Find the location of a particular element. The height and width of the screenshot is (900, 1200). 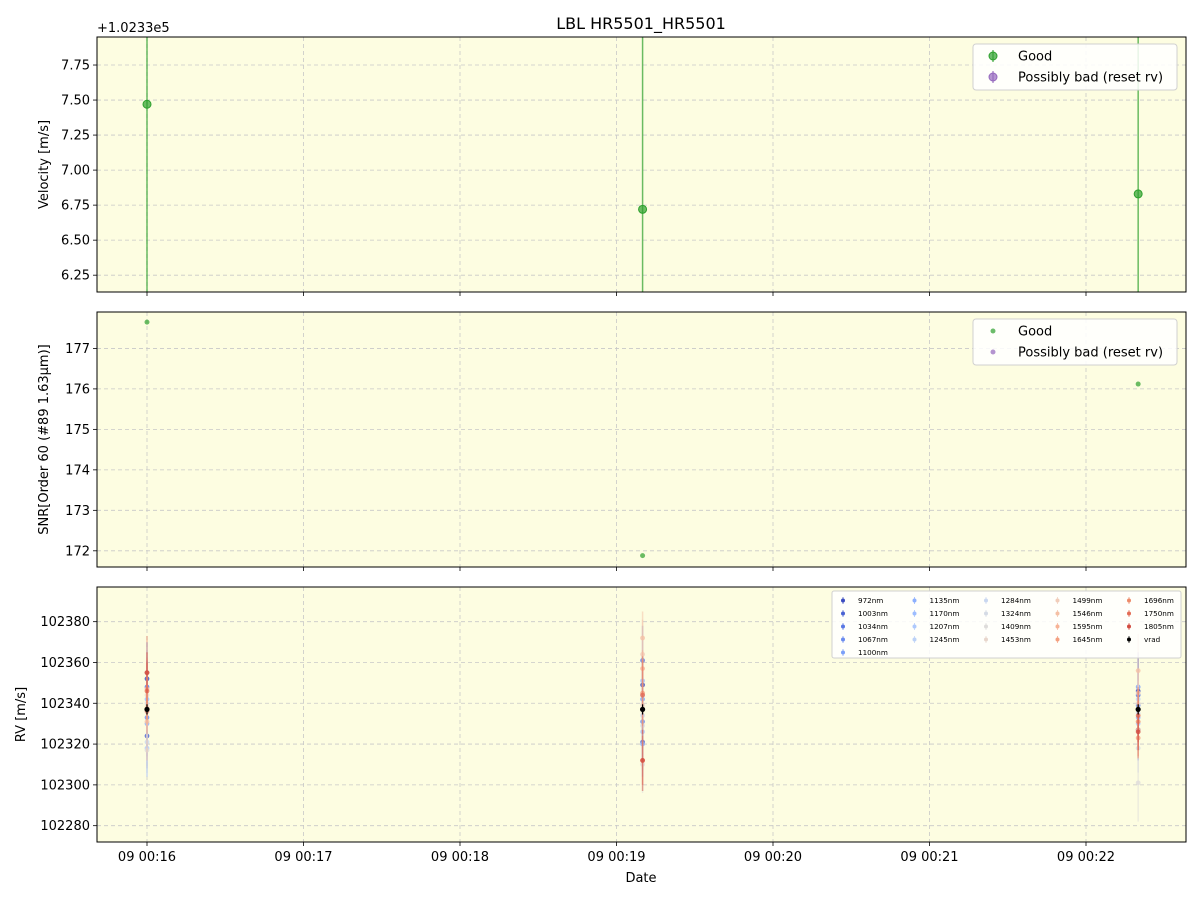

y-tick-label: 102280 is located at coordinates (65, 826).